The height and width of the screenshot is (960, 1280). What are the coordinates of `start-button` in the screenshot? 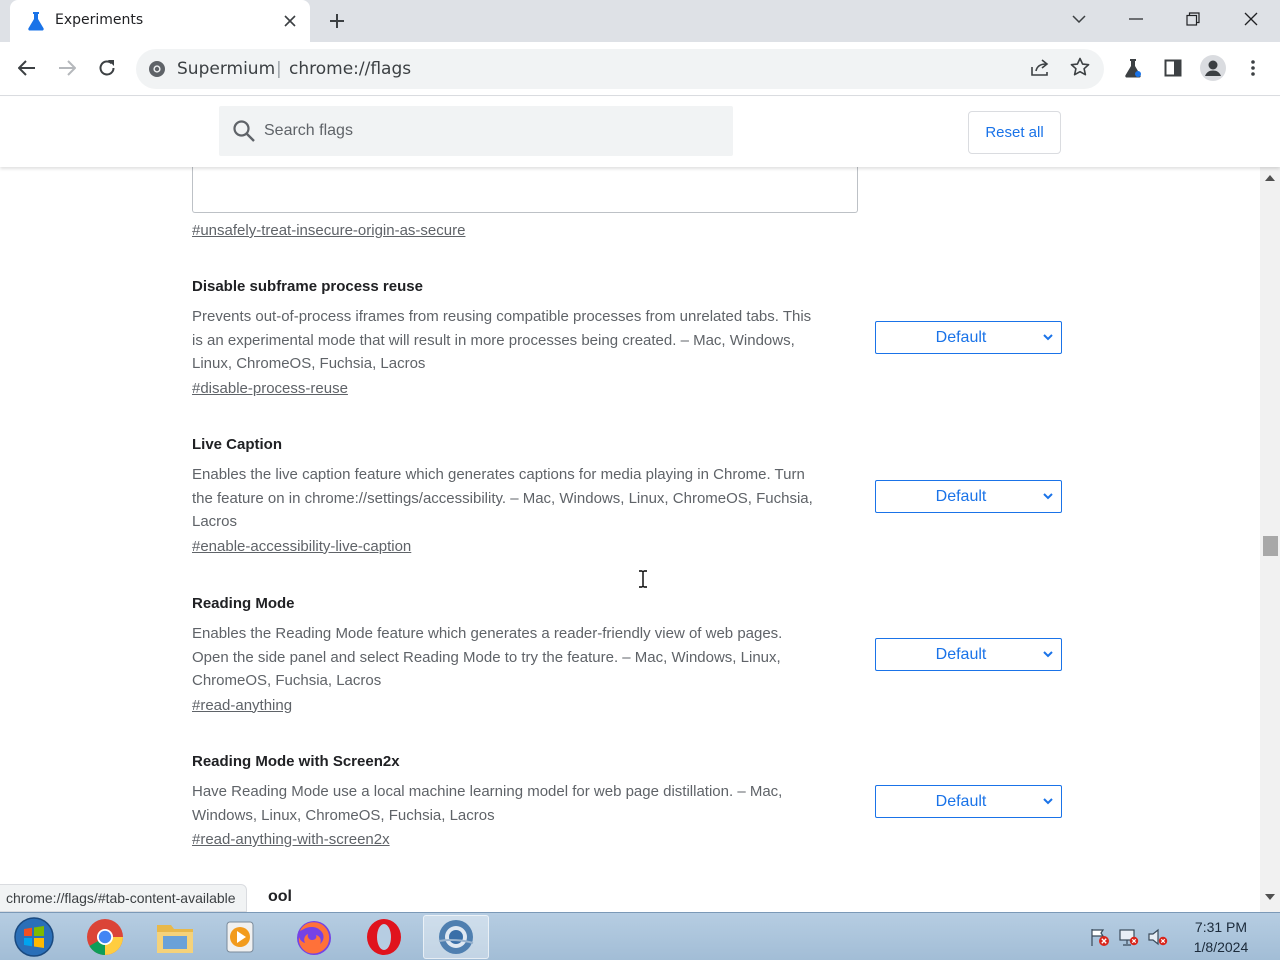 It's located at (34, 937).